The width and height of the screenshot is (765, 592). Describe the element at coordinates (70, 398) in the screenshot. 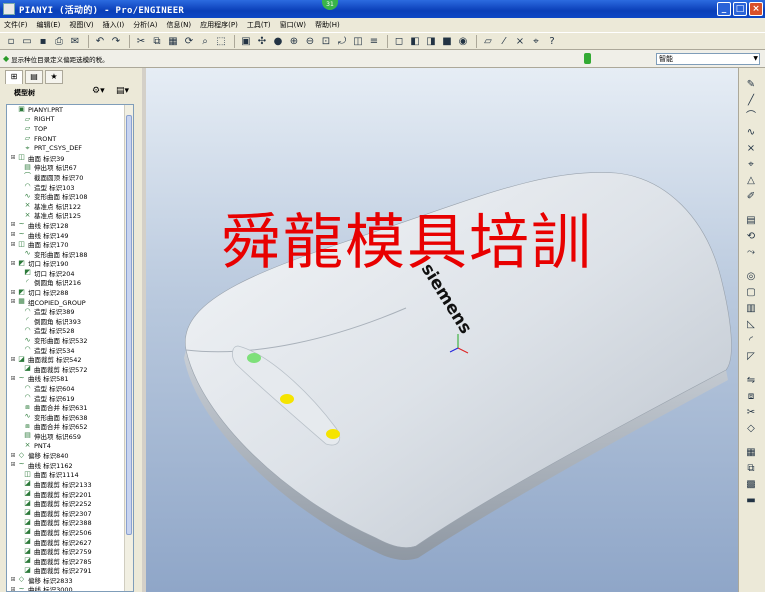

I see `tree-item: ◠ 造型 标识619` at that location.